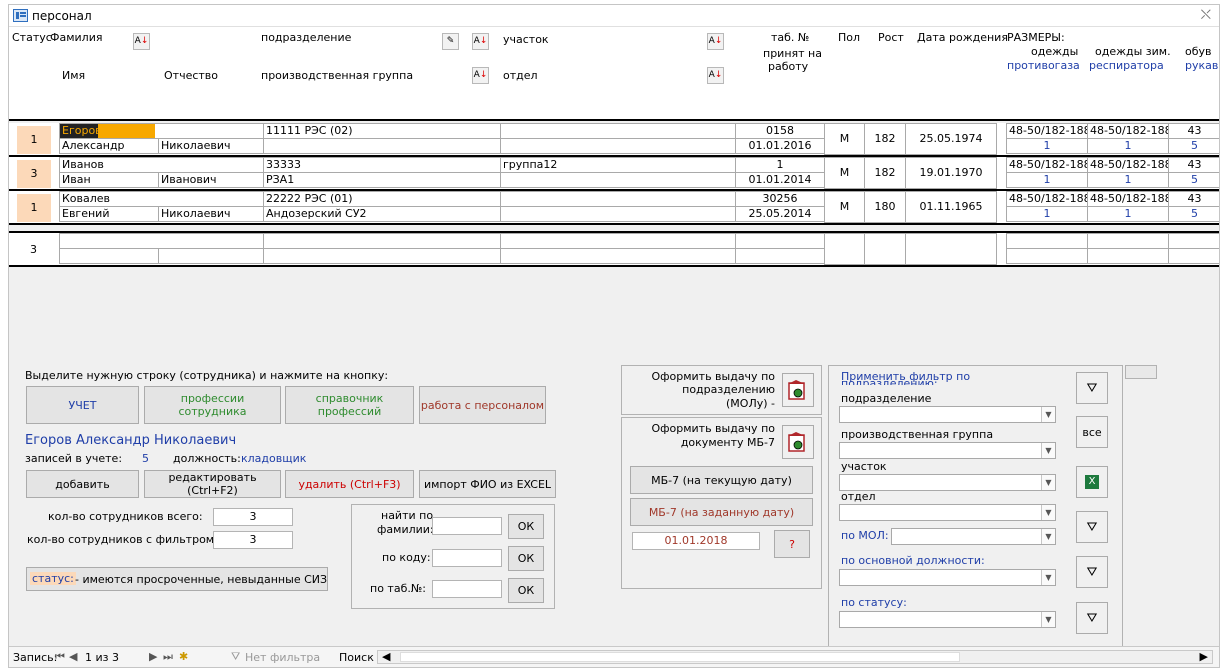  Describe the element at coordinates (212, 484) in the screenshot. I see `edit-button: редактировать (Ctrl+F2)` at that location.